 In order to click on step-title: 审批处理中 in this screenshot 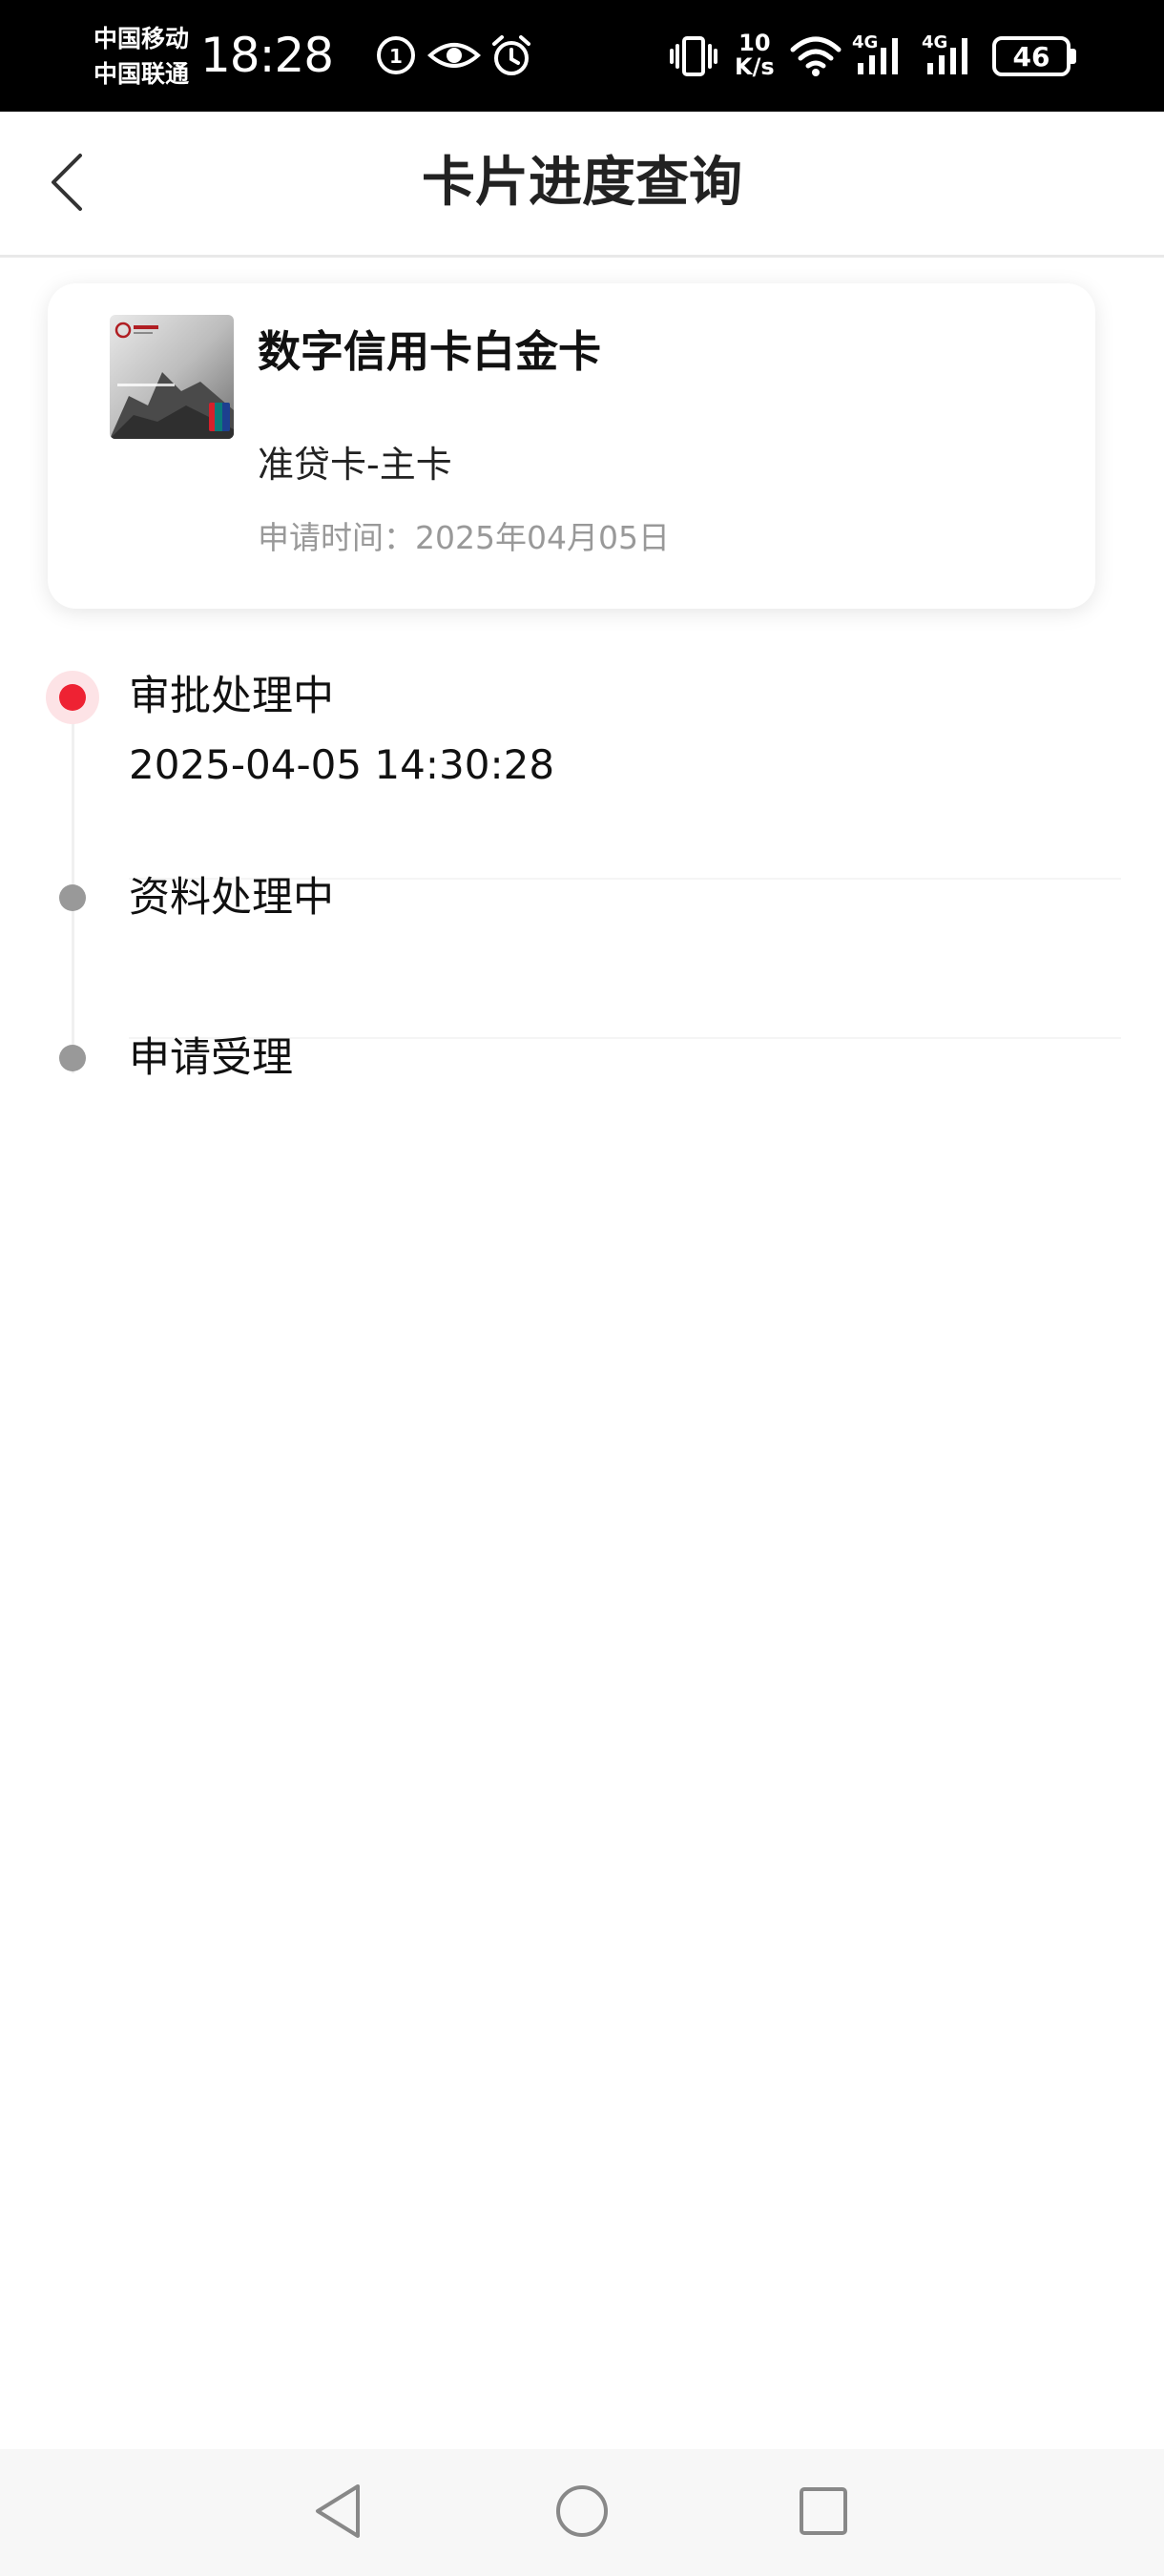, I will do `click(231, 696)`.